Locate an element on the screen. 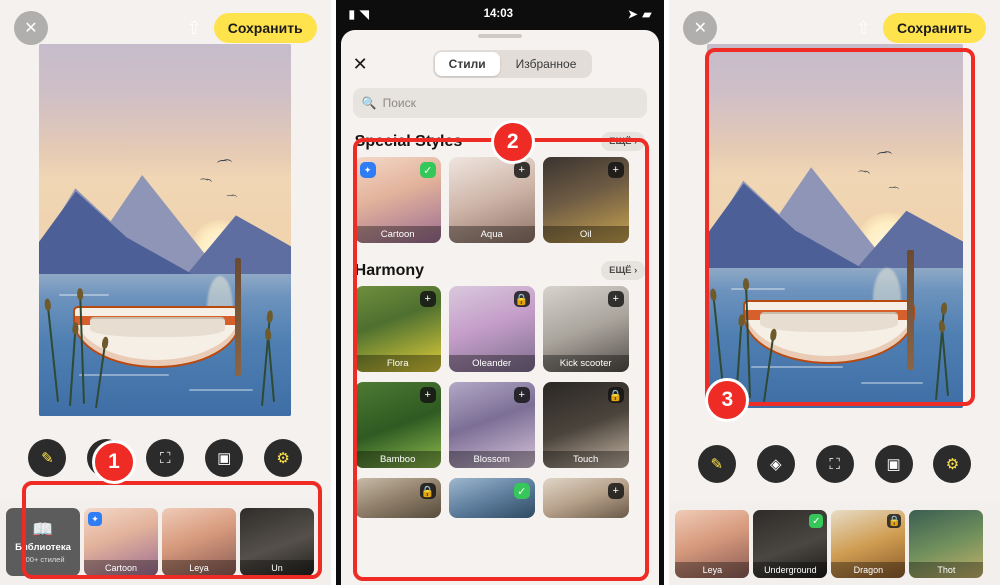 The image size is (1000, 585). status-bar: ▮ ◥ 14:03 ➤ ▰ is located at coordinates (500, 14).